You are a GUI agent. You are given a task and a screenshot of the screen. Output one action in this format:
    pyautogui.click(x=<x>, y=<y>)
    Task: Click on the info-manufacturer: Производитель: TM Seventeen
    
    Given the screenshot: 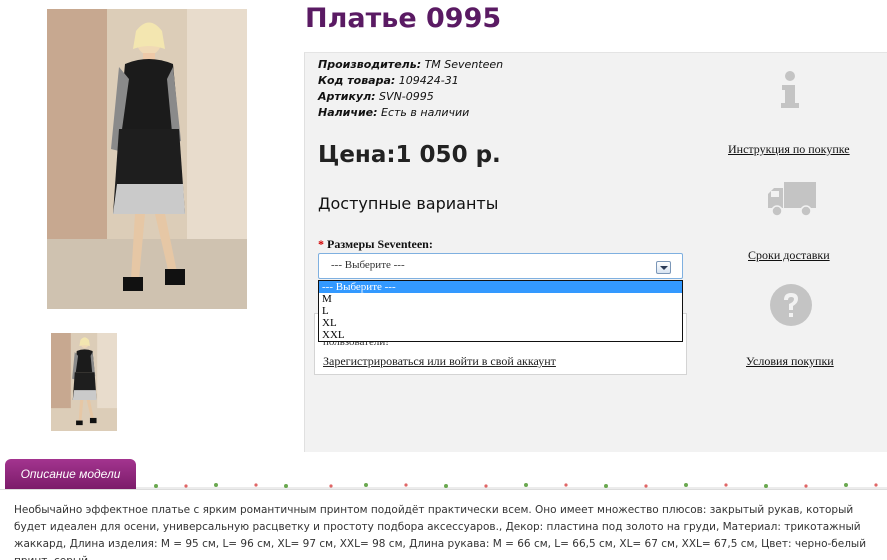 What is the action you would take?
    pyautogui.click(x=410, y=64)
    